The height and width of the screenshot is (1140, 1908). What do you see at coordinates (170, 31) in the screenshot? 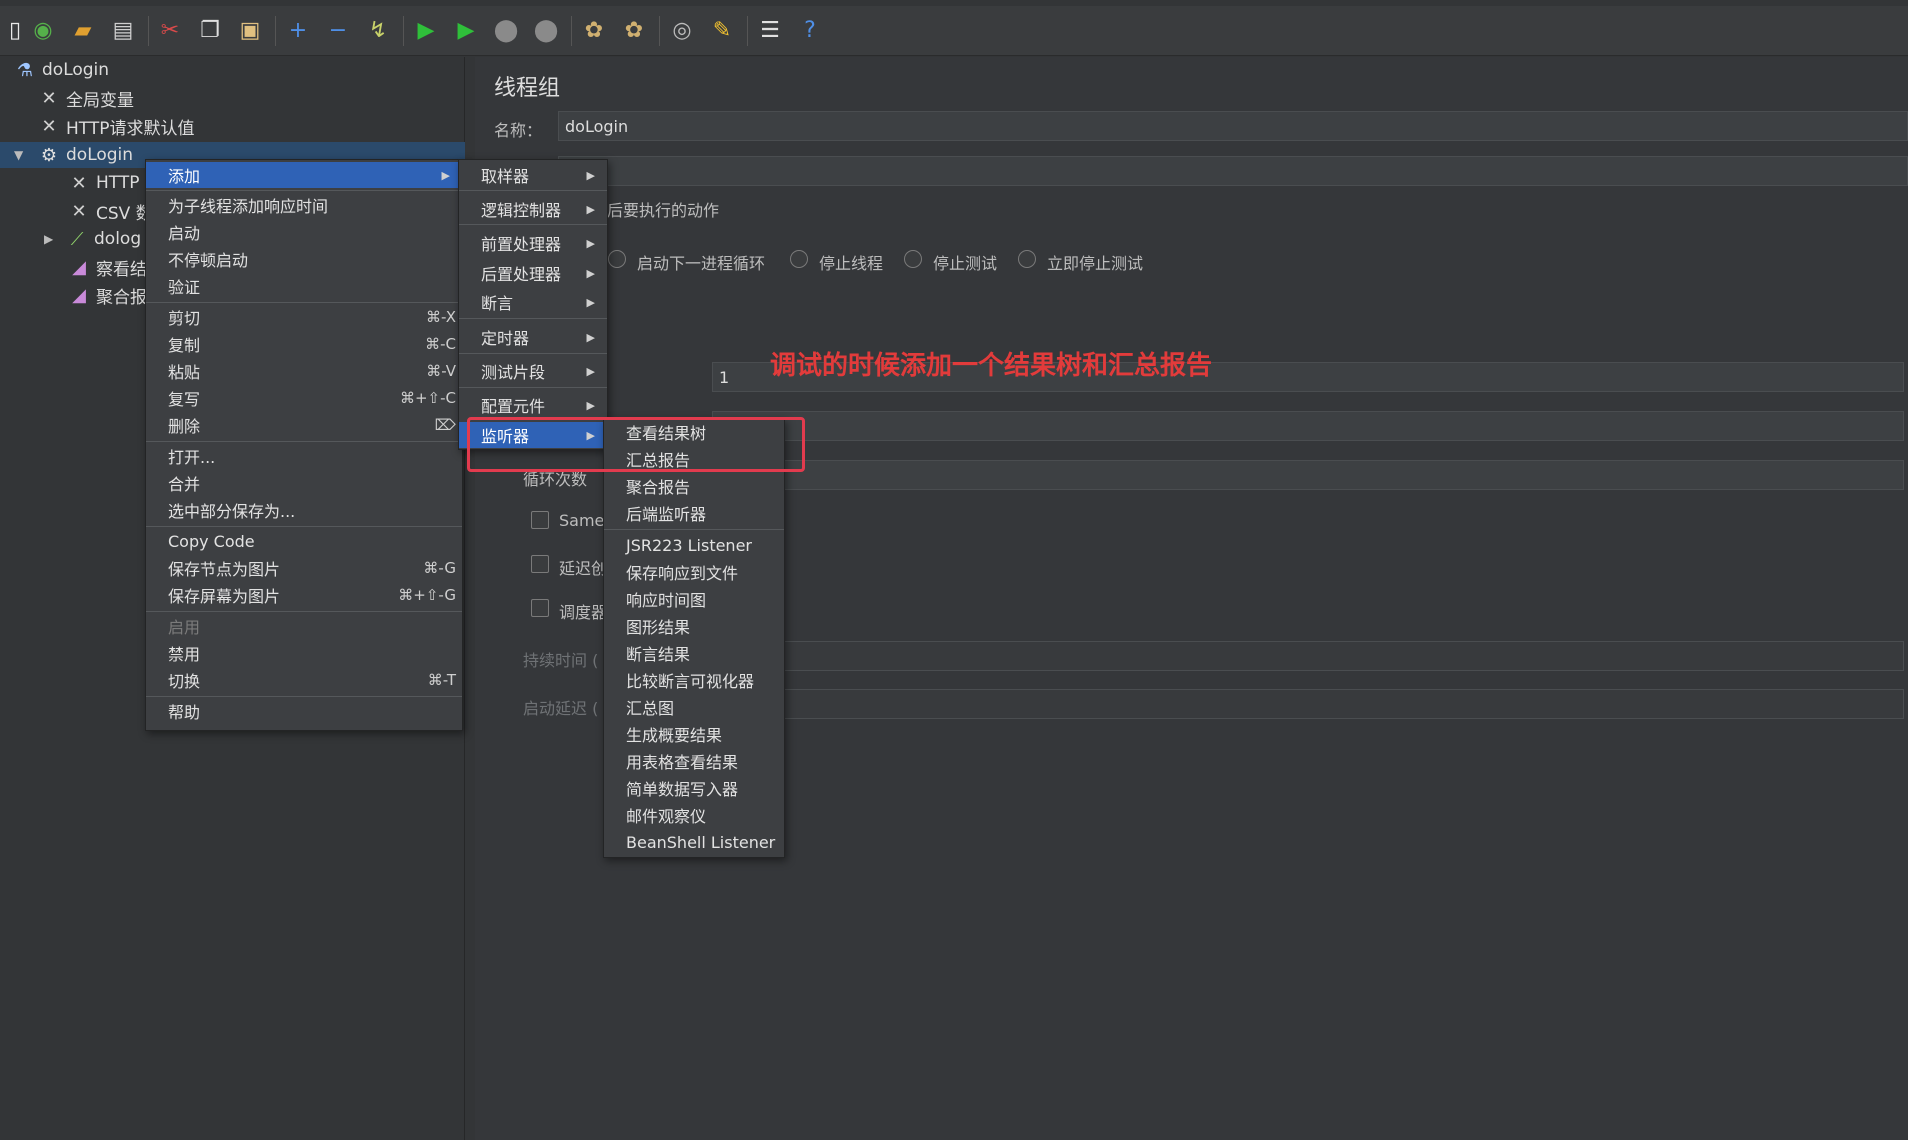
I see `cut-icon: ✂` at bounding box center [170, 31].